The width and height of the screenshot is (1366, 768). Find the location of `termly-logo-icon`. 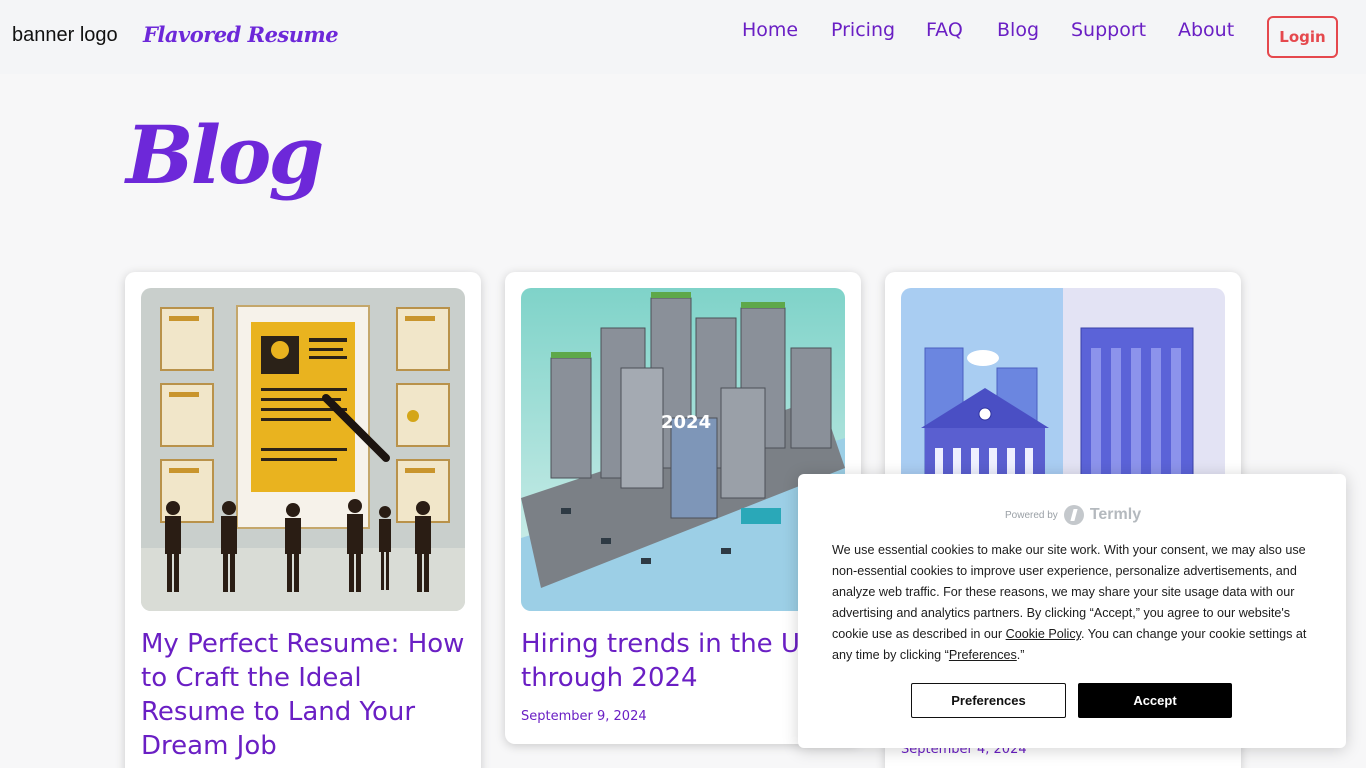

termly-logo-icon is located at coordinates (1073, 515).